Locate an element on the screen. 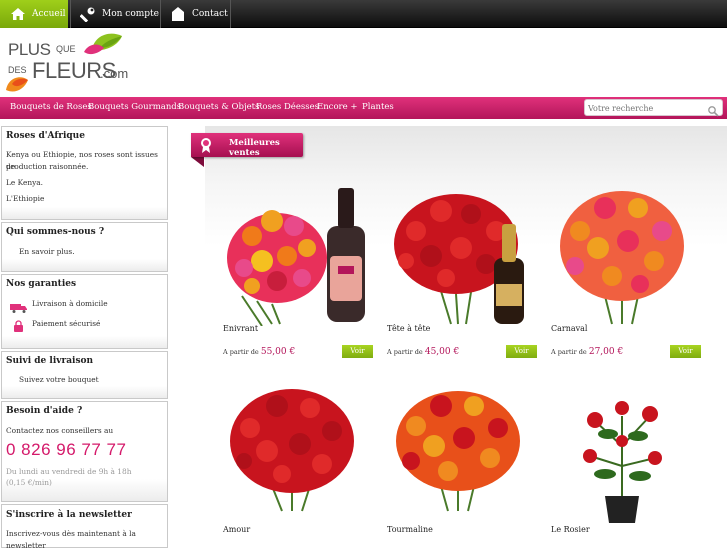  garantie-livraison: Livraison à domicile is located at coordinates (70, 303).